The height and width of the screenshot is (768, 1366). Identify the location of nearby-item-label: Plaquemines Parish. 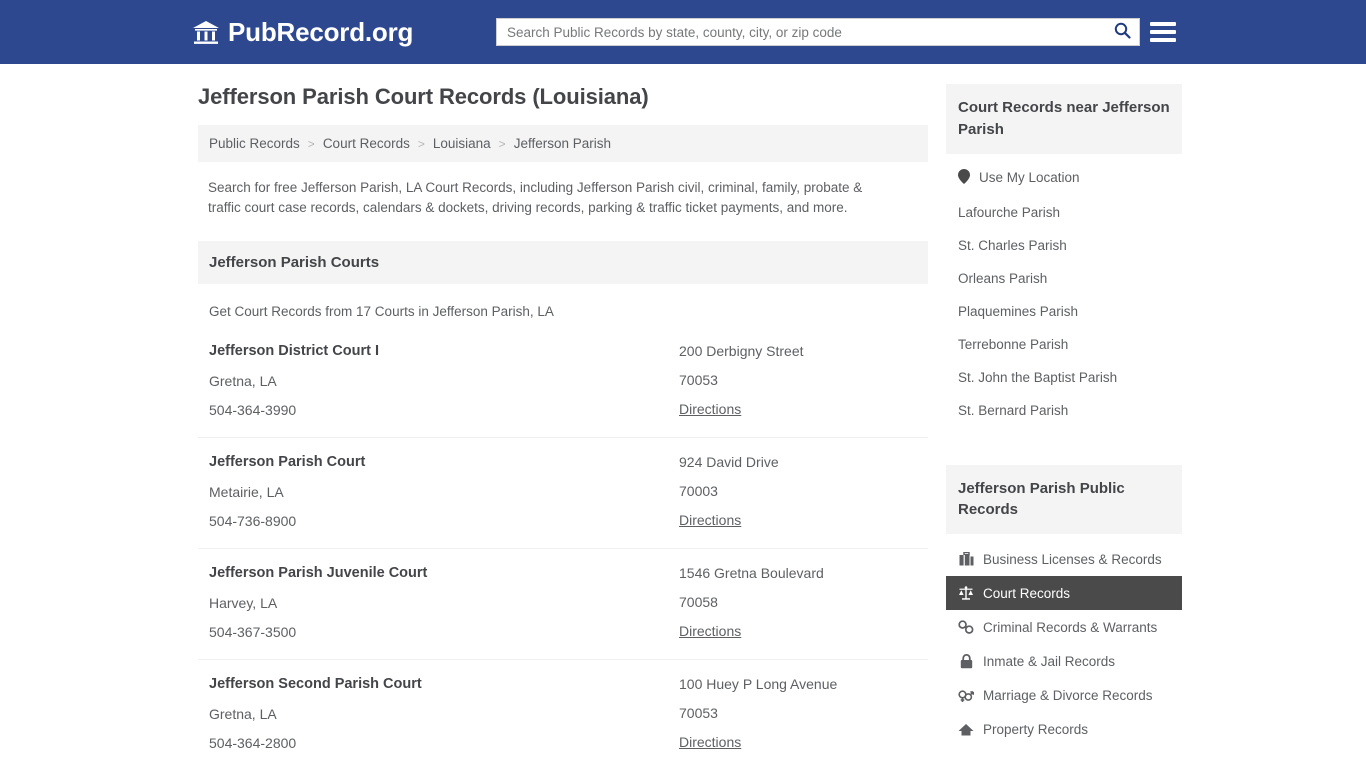
(1018, 311).